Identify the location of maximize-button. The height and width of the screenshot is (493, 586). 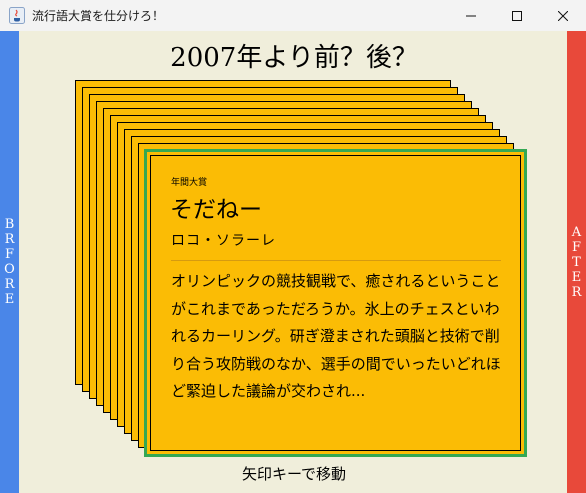
(517, 15).